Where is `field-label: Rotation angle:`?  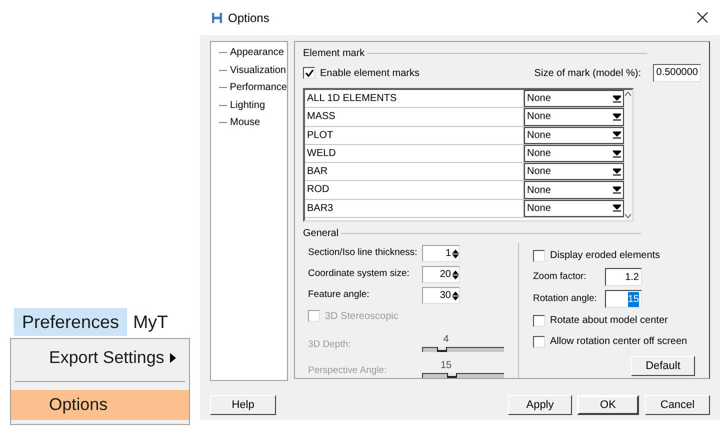
field-label: Rotation angle: is located at coordinates (565, 299).